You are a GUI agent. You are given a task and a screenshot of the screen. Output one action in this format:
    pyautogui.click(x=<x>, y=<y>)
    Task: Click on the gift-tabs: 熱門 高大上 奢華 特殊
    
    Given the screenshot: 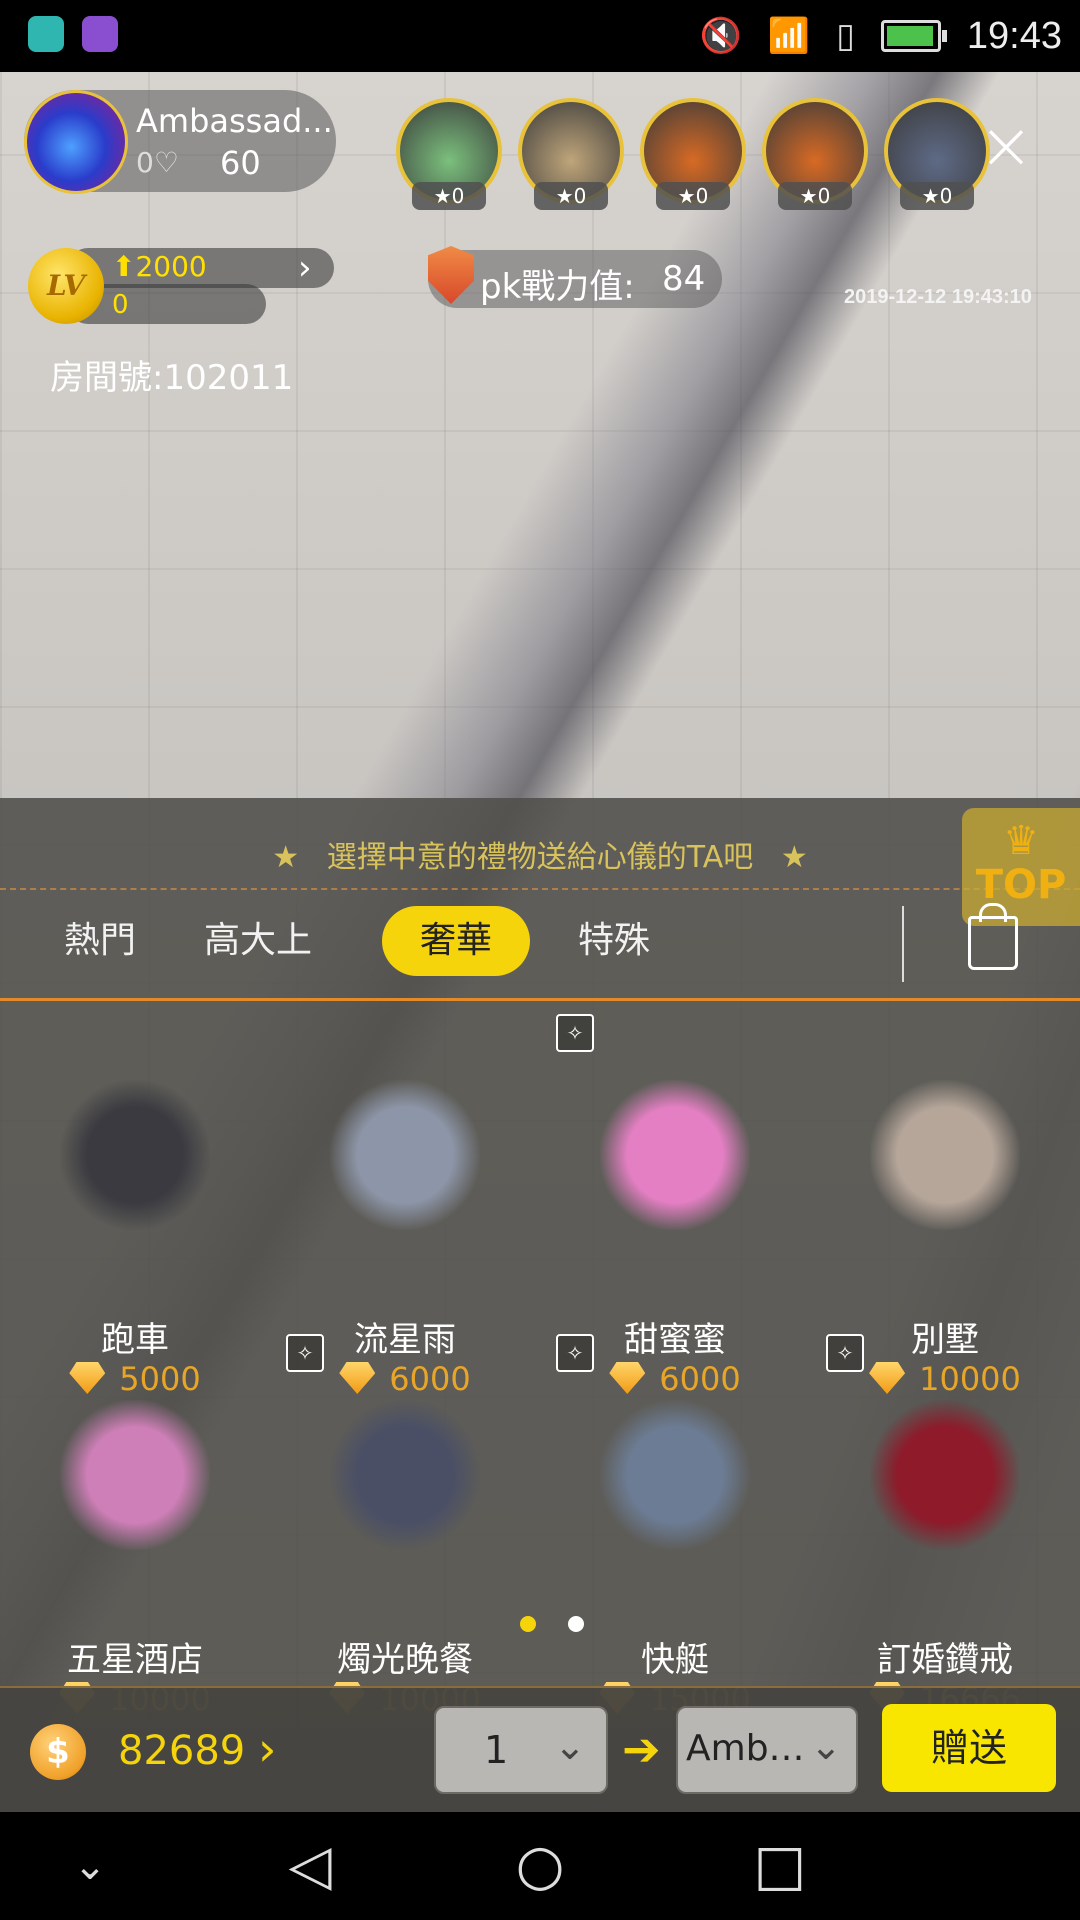 What is the action you would take?
    pyautogui.click(x=540, y=948)
    